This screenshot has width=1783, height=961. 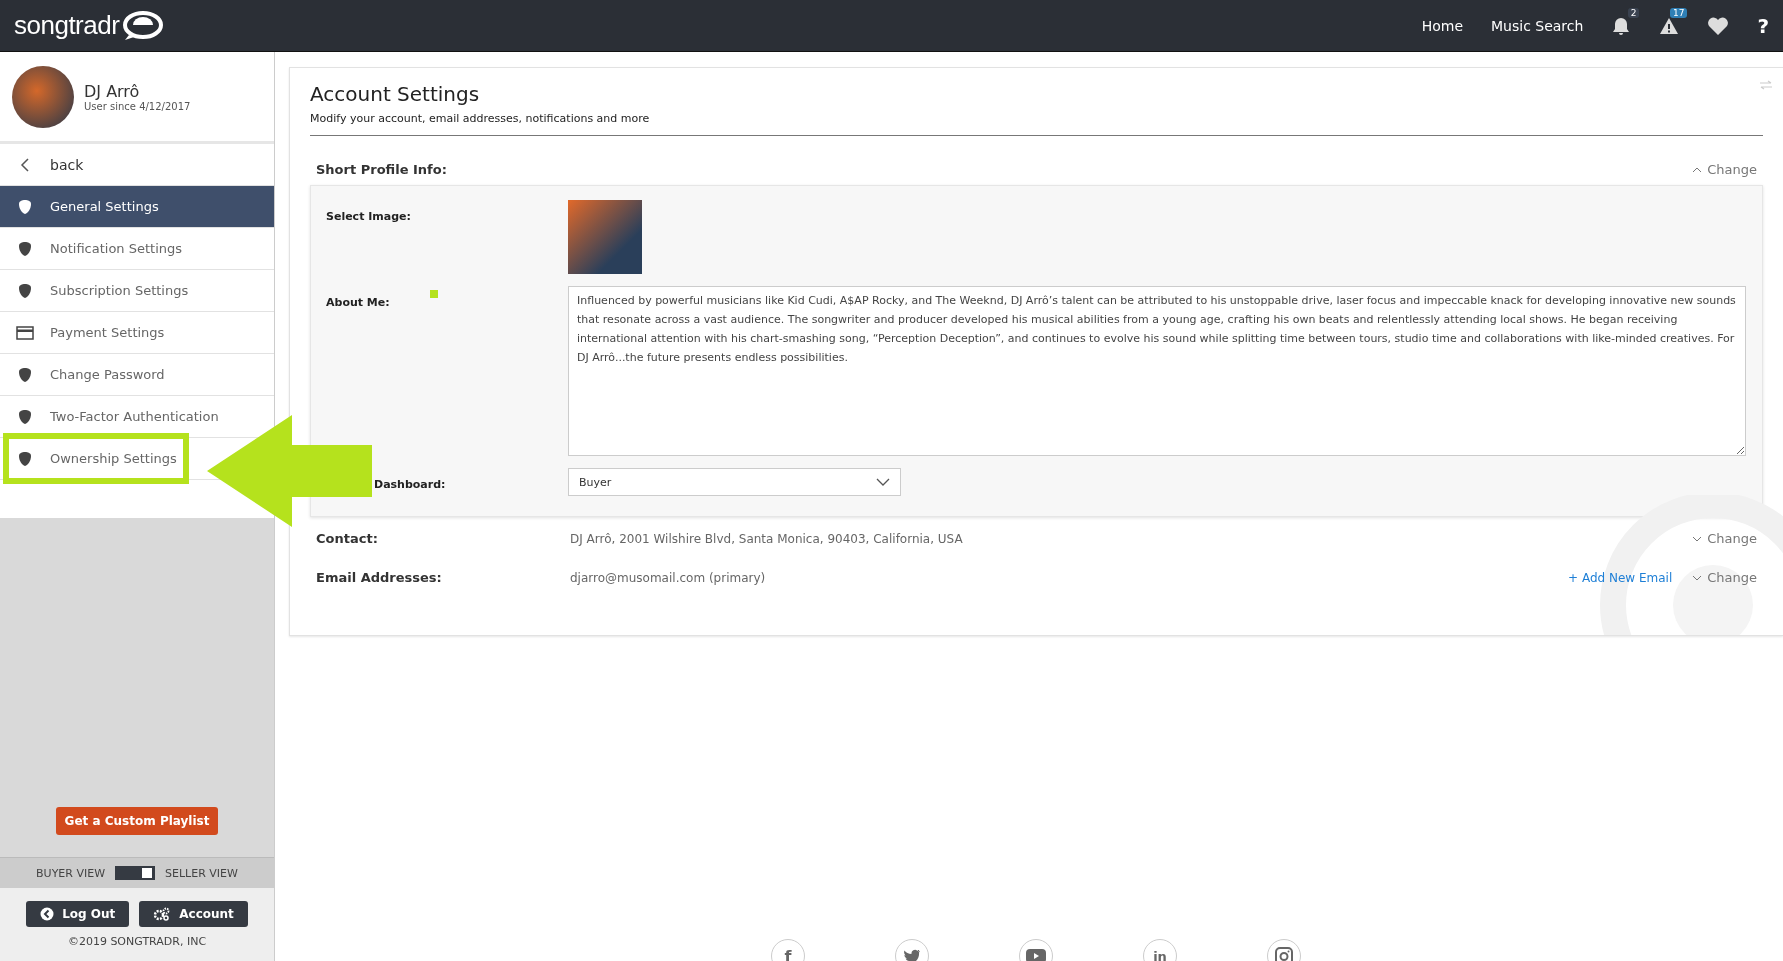 I want to click on help-button: ?, so click(x=1763, y=25).